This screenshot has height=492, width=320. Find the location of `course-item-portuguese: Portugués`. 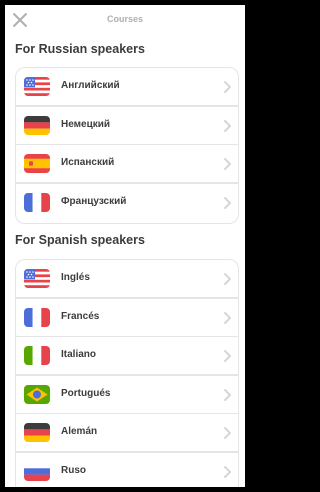

course-item-portuguese: Portugués is located at coordinates (127, 395).